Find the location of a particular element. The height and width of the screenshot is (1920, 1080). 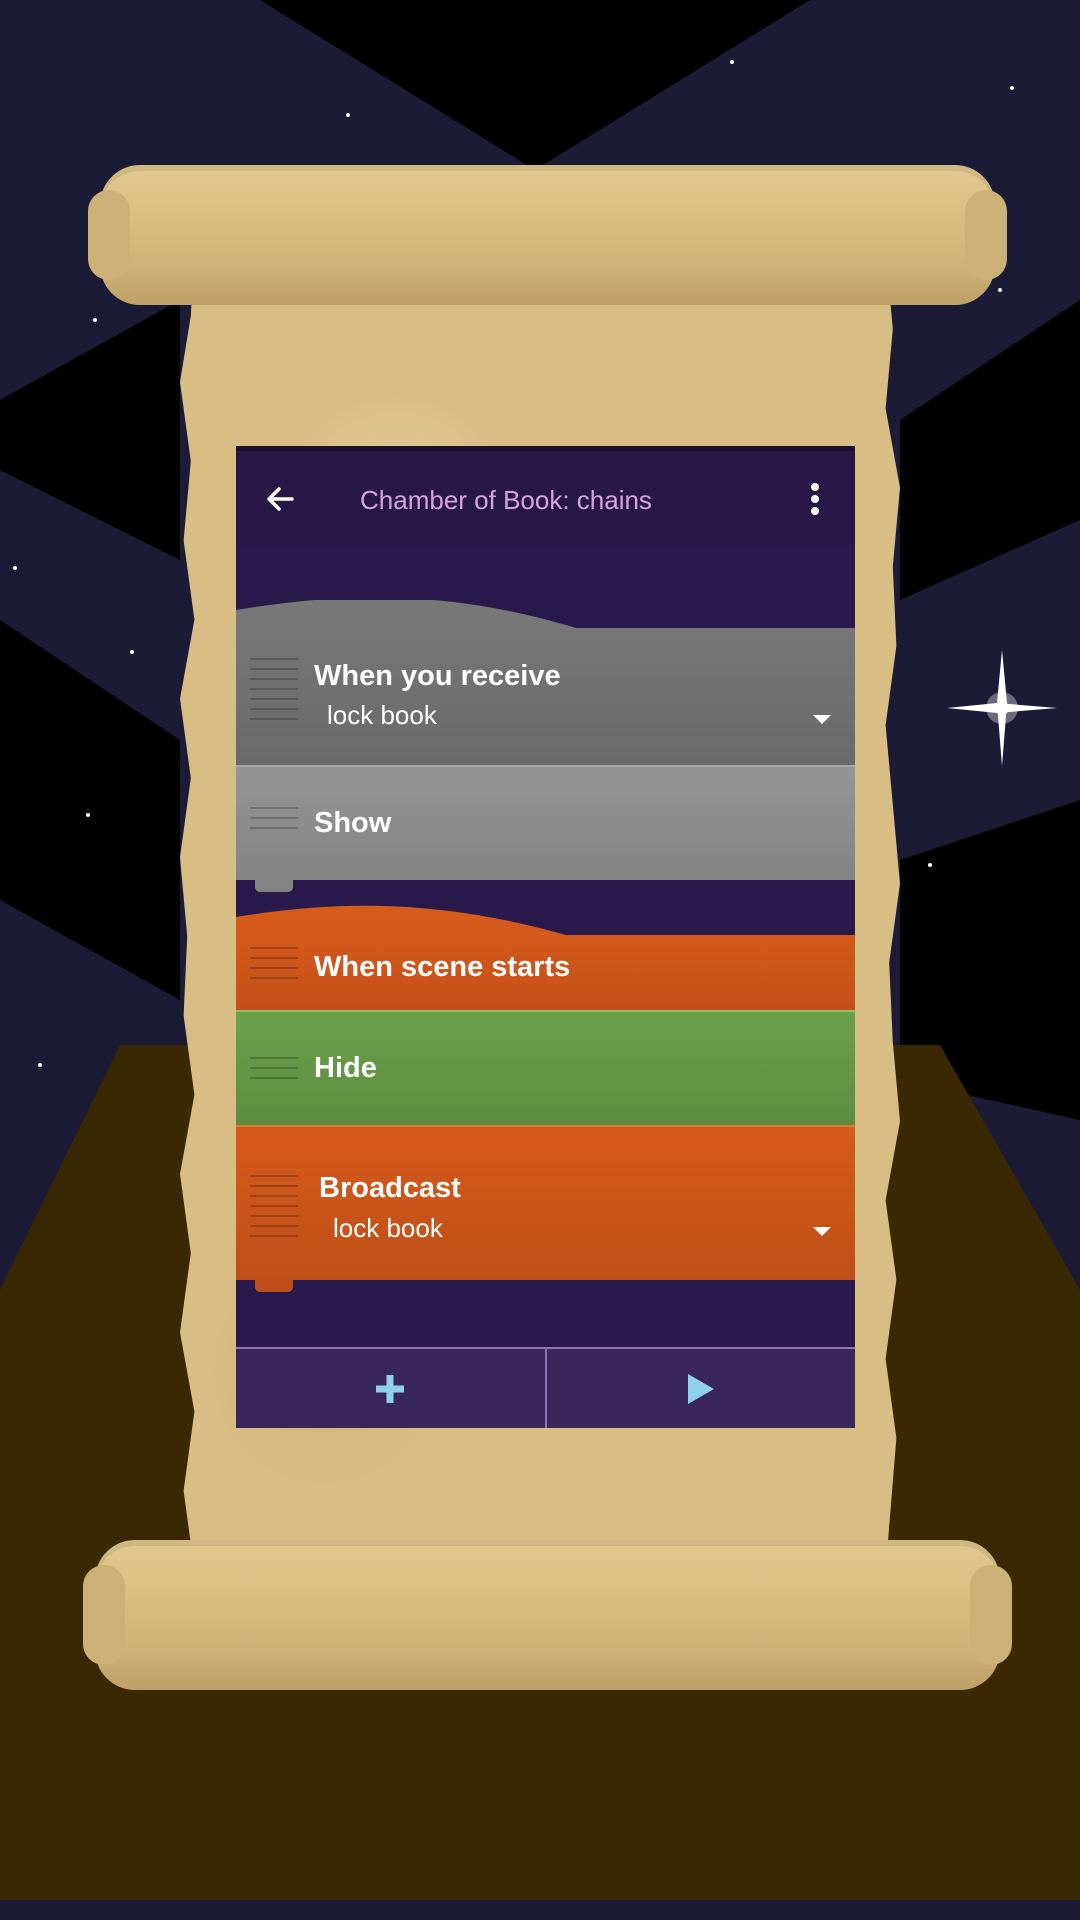

play-icon is located at coordinates (700, 1388).